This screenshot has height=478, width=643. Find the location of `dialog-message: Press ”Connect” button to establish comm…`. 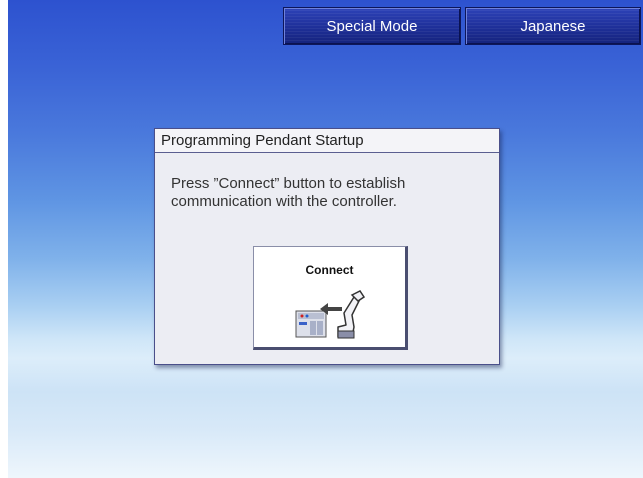

dialog-message: Press ”Connect” button to establish comm… is located at coordinates (332, 193).